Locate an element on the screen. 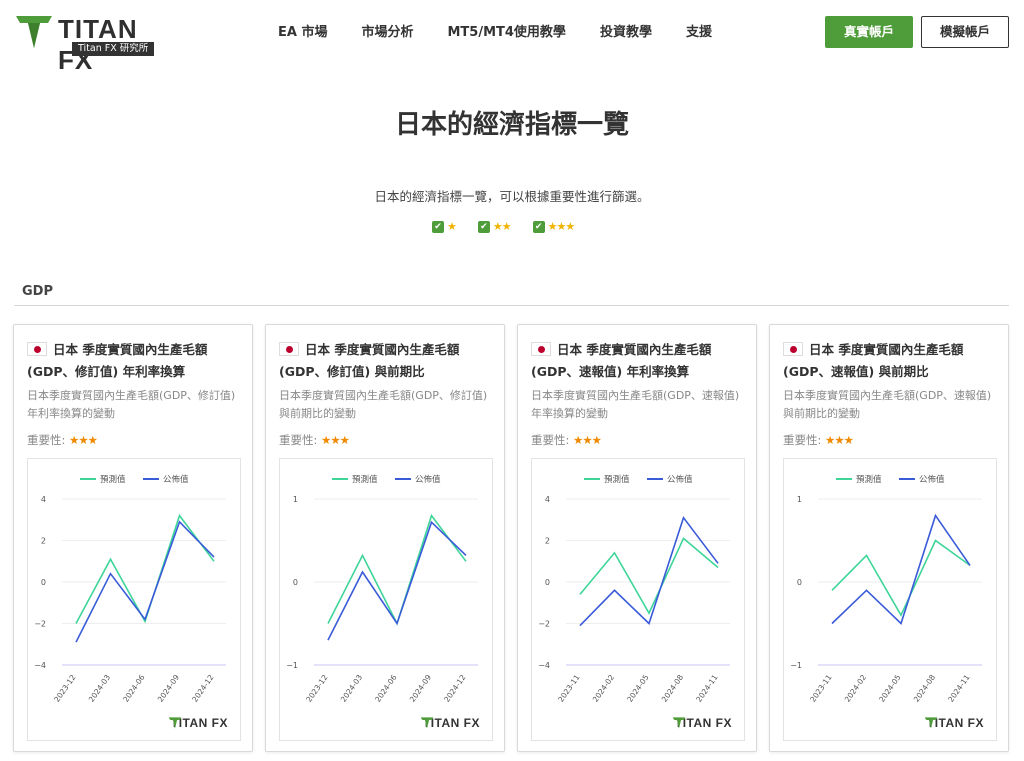  page-title: 日本的經濟指標一覽 is located at coordinates (511, 125).